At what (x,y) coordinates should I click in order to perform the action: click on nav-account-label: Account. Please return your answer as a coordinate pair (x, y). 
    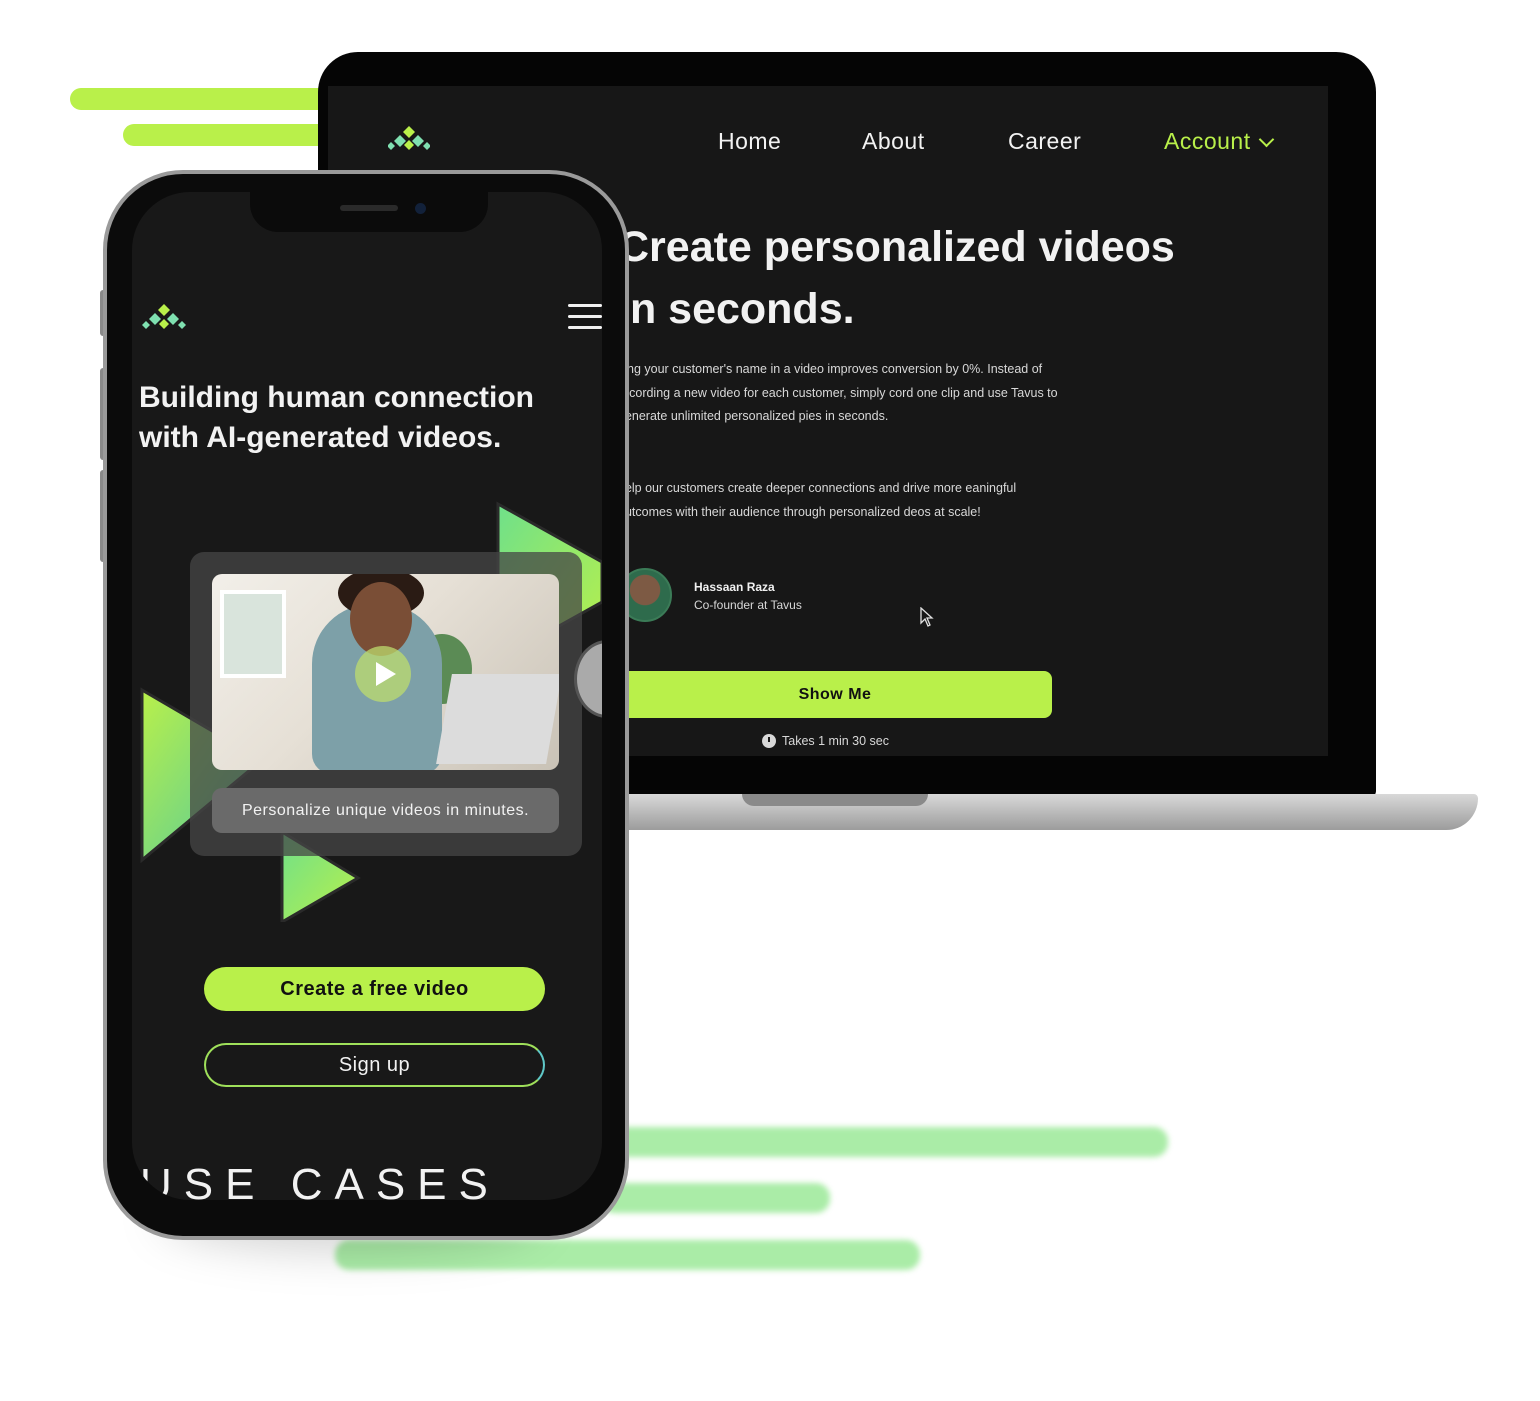
    Looking at the image, I should click on (1207, 141).